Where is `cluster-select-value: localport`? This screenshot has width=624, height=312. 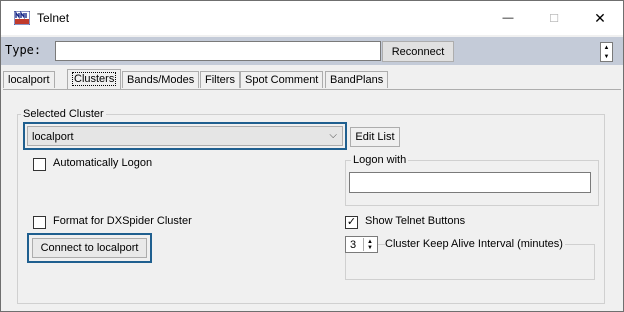 cluster-select-value: localport is located at coordinates (53, 137).